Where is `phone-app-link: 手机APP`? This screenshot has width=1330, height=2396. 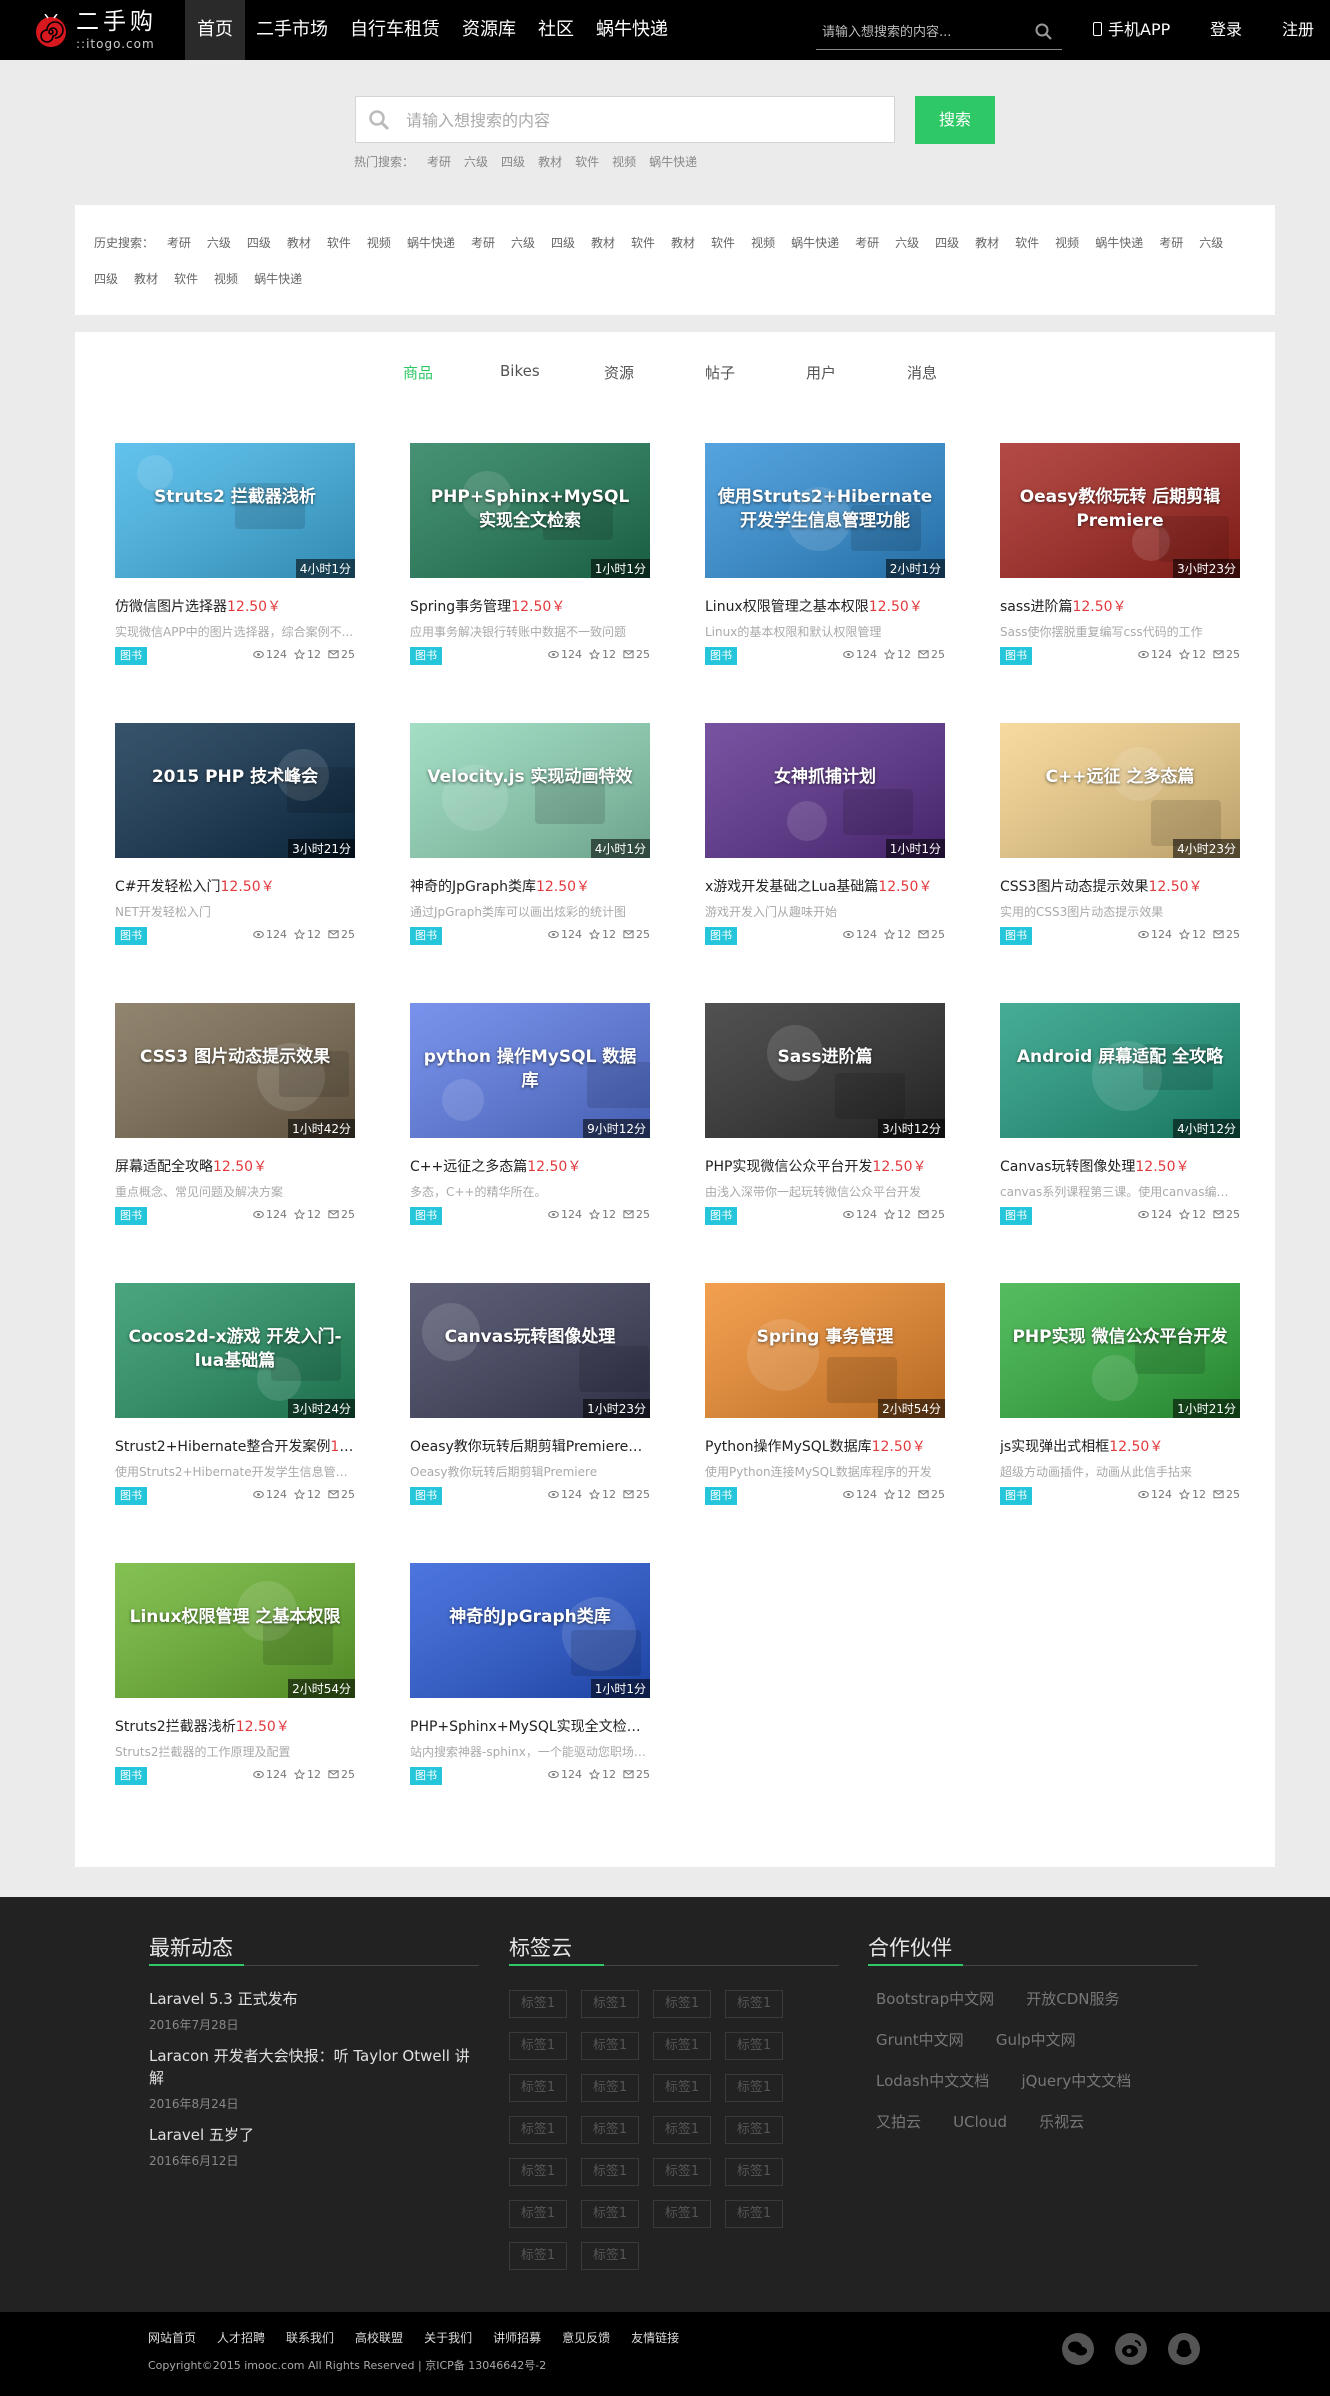 phone-app-link: 手机APP is located at coordinates (1131, 30).